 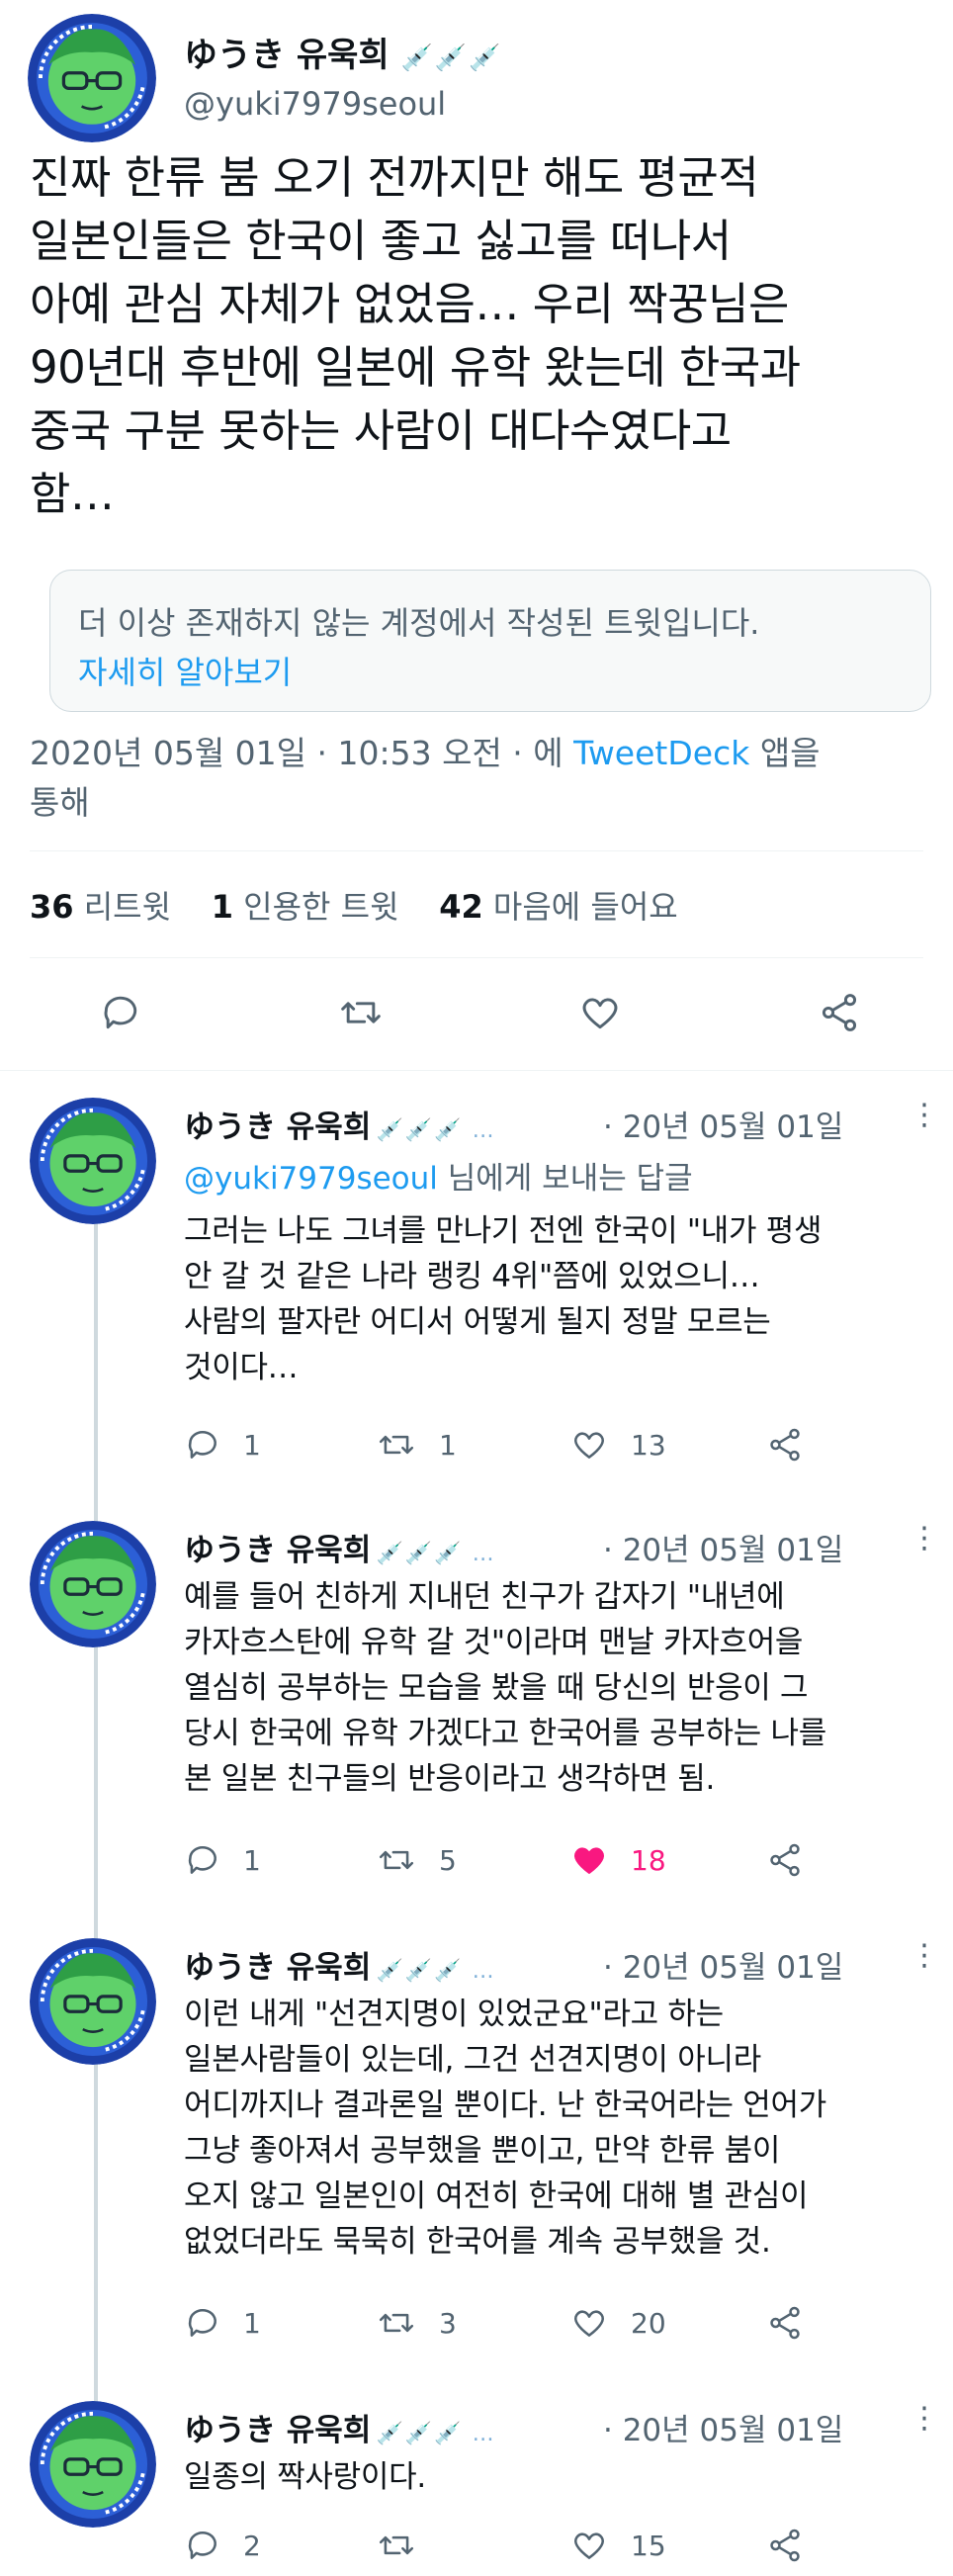 I want to click on reply-text: 일종의 짝사랑이다., so click(x=305, y=2477).